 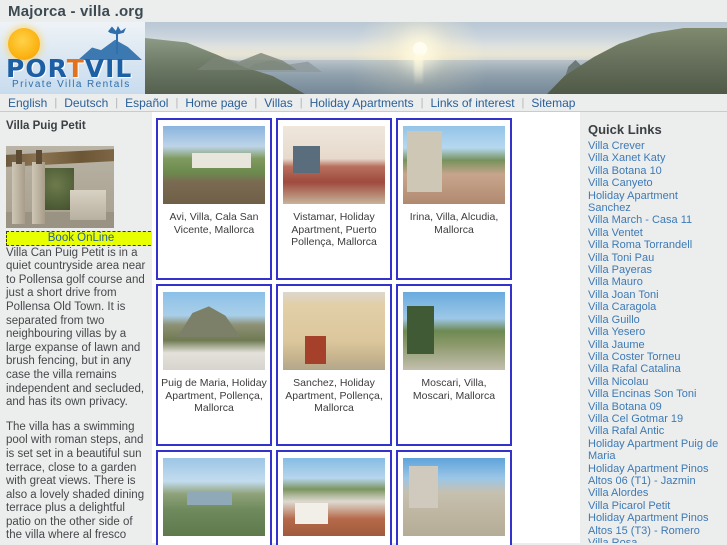 What do you see at coordinates (655, 295) in the screenshot?
I see `quick-link-item: Villa Joan Toni` at bounding box center [655, 295].